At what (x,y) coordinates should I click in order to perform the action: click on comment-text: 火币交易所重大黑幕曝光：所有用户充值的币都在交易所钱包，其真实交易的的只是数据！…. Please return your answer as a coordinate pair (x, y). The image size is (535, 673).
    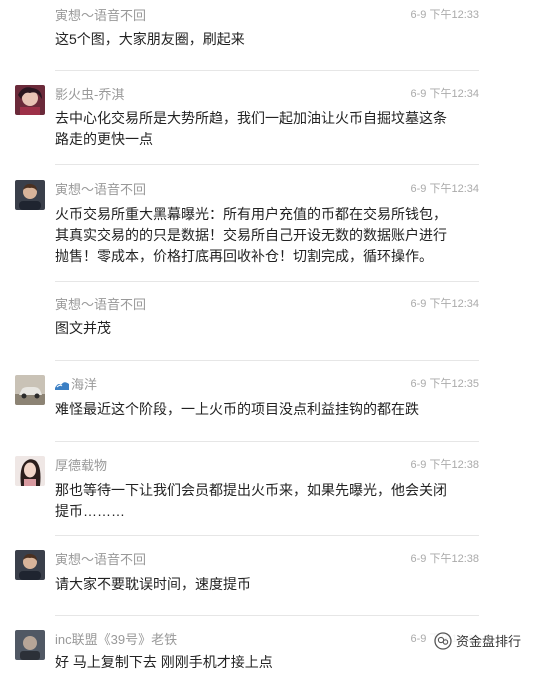
    Looking at the image, I should click on (251, 235).